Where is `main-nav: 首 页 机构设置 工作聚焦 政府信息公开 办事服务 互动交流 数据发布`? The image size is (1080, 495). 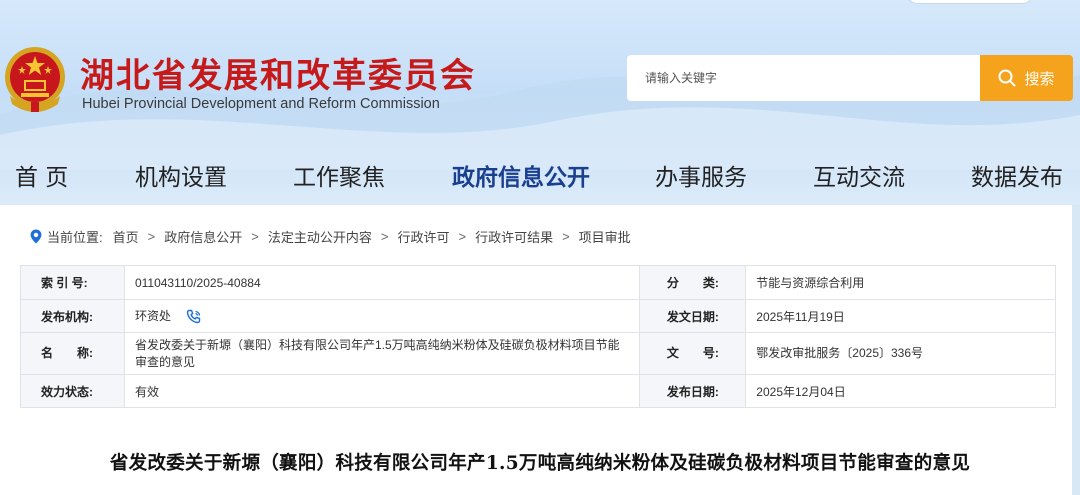
main-nav: 首 页 机构设置 工作聚焦 政府信息公开 办事服务 互动交流 数据发布 is located at coordinates (540, 178).